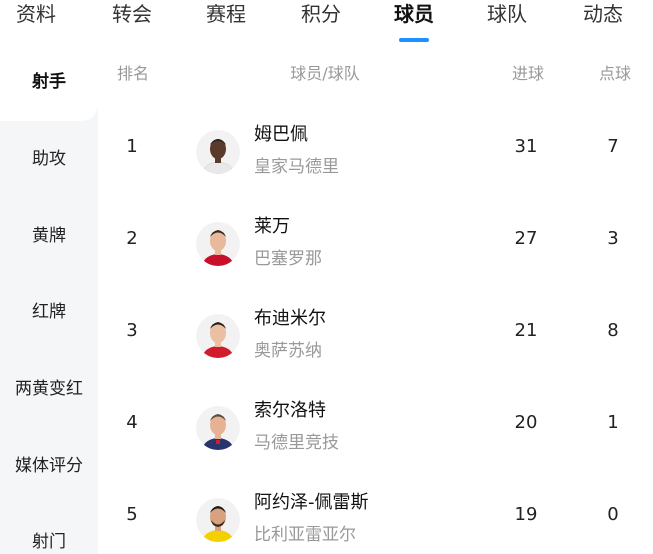 This screenshot has width=653, height=554. Describe the element at coordinates (414, 15) in the screenshot. I see `tab-players: 球员` at that location.